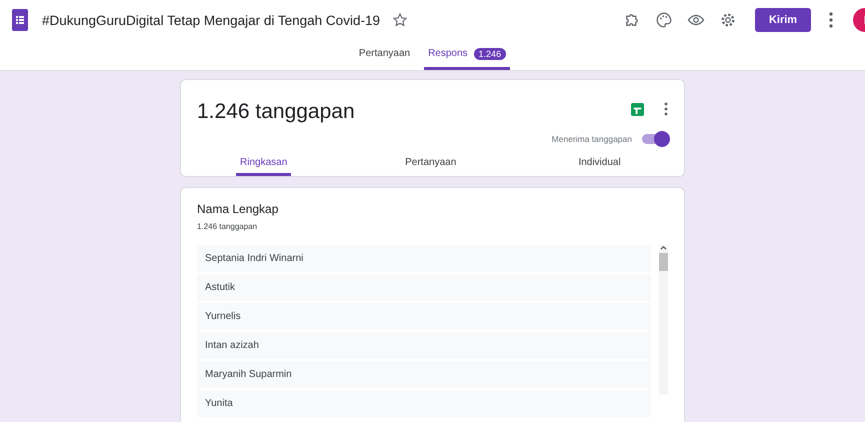  Describe the element at coordinates (655, 139) in the screenshot. I see `accepting-responses-toggle` at that location.